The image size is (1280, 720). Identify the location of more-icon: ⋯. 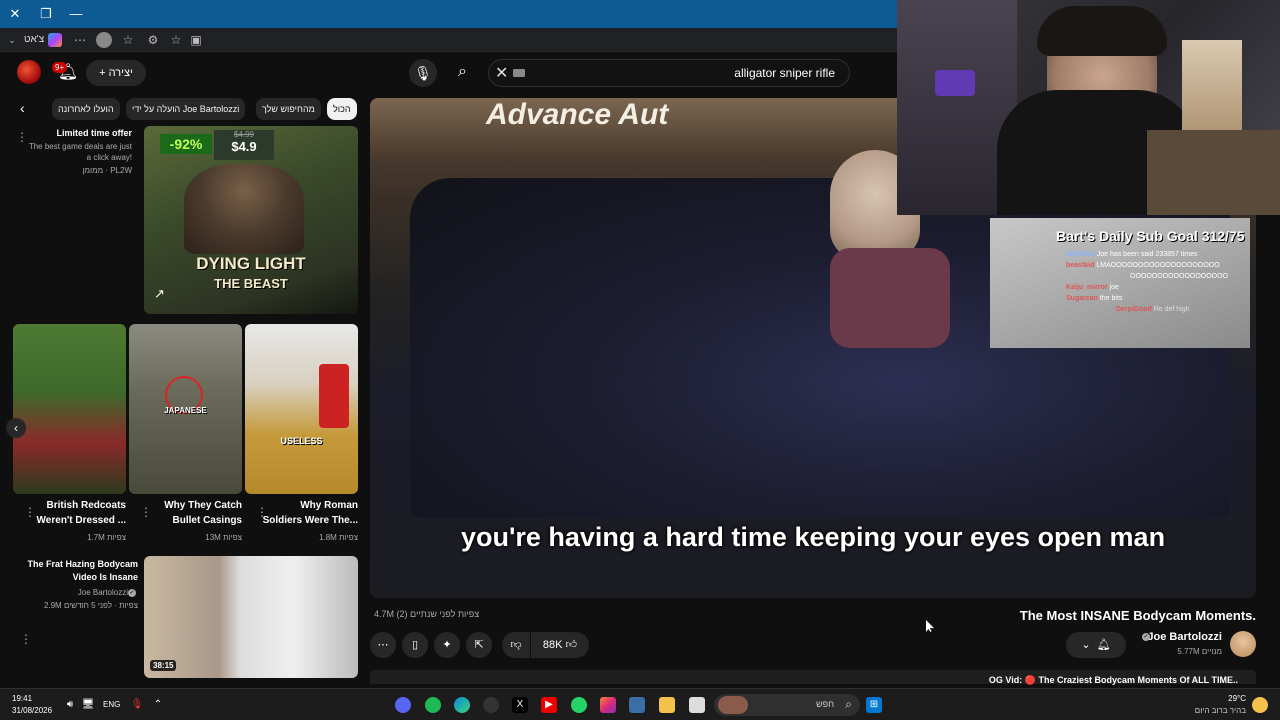
(80, 40).